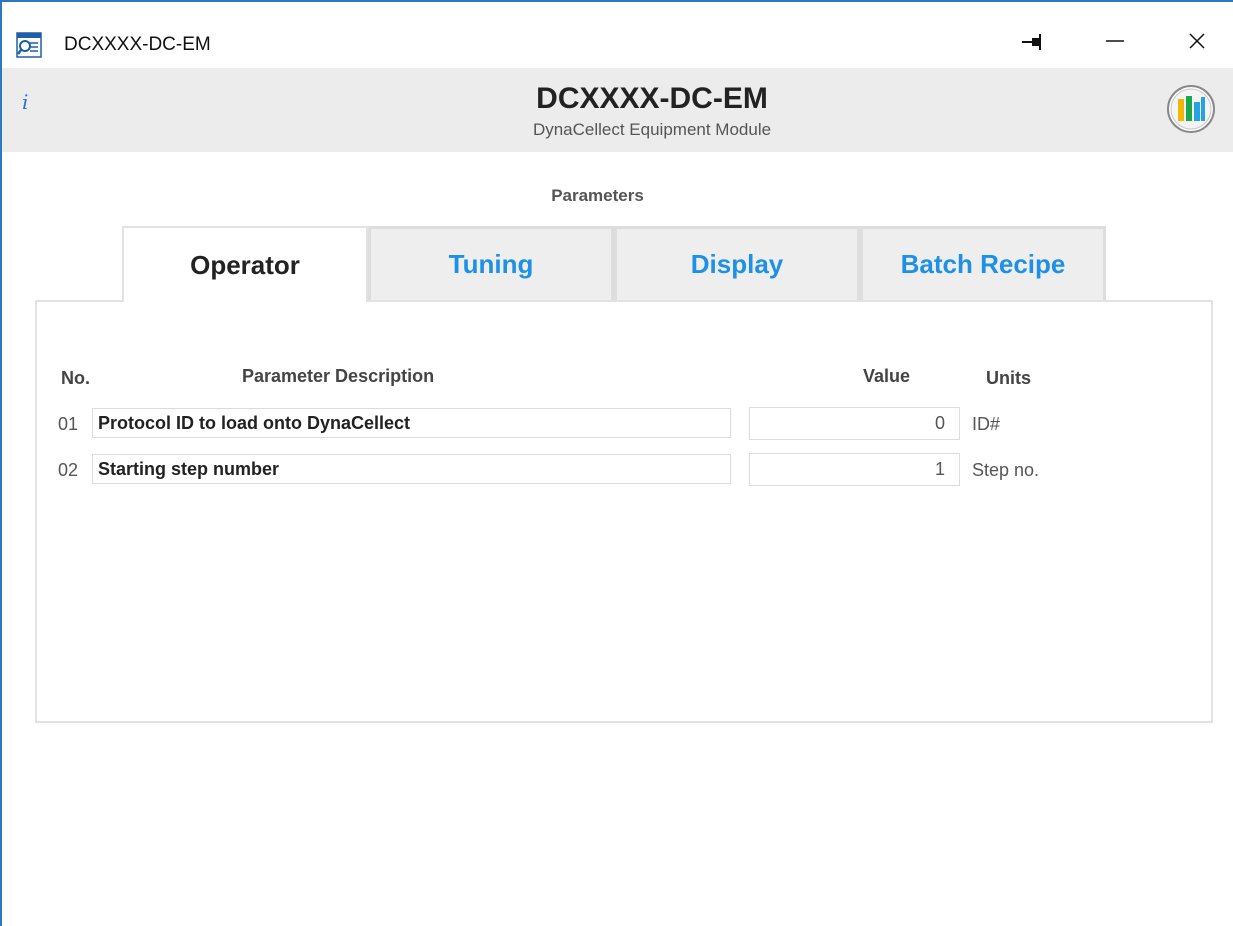 The image size is (1233, 926). Describe the element at coordinates (137, 44) in the screenshot. I see `window-title: DCXXXX-DC-EM` at that location.